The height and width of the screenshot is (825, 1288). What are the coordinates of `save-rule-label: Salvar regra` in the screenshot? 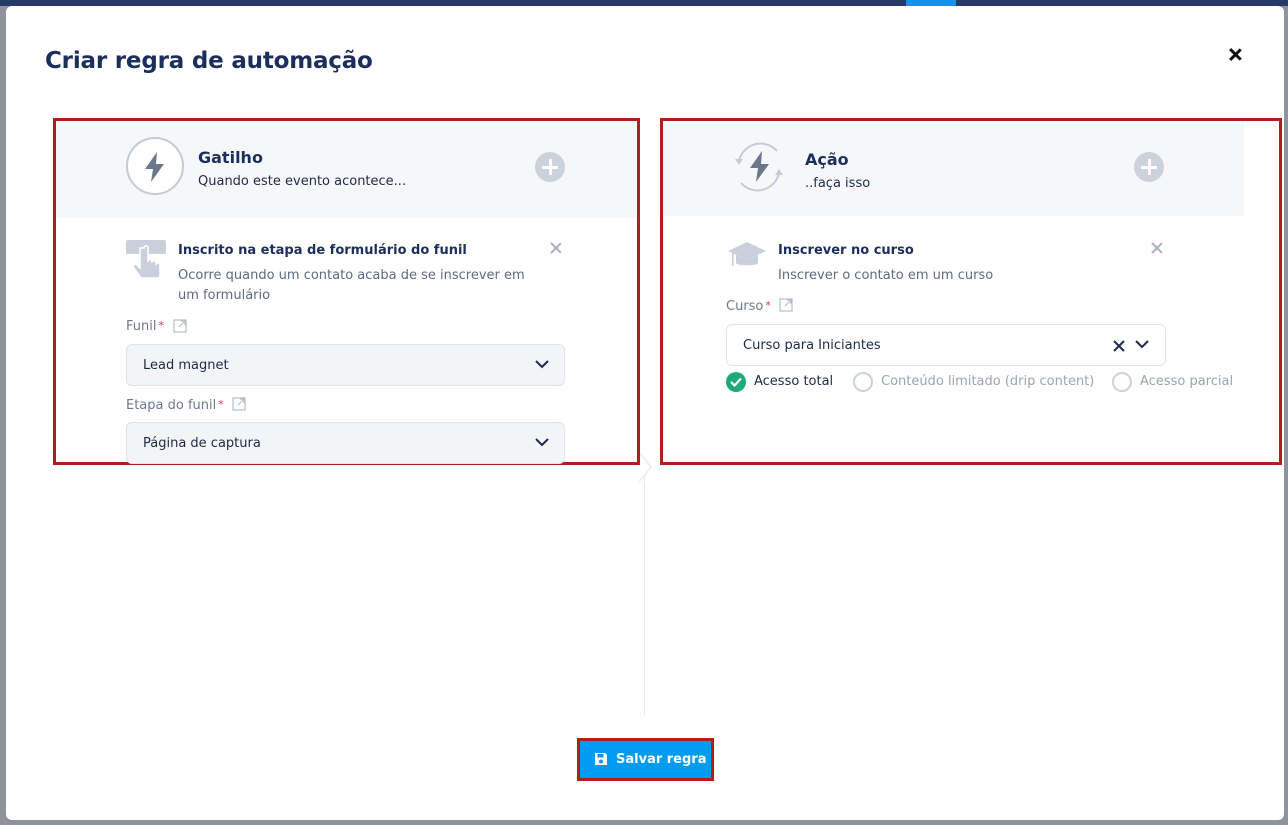 It's located at (661, 759).